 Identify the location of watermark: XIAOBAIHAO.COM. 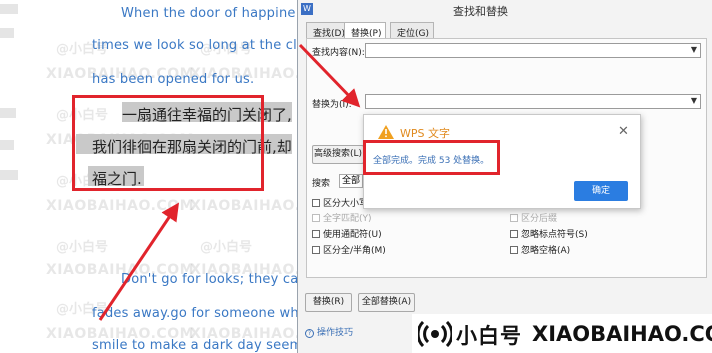
(120, 206).